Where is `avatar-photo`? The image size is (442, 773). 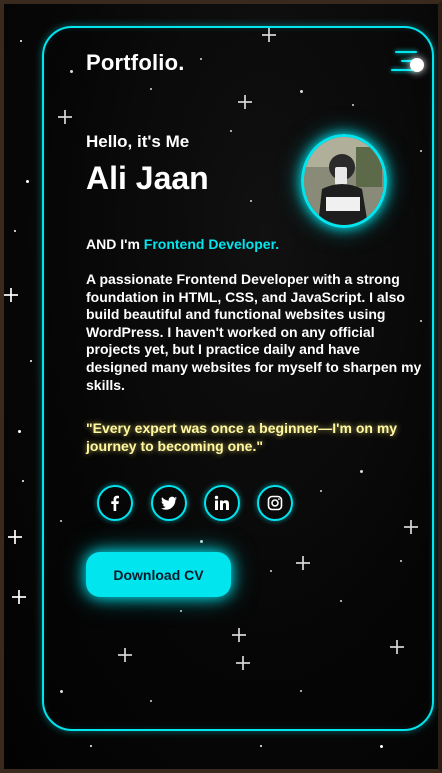 avatar-photo is located at coordinates (344, 181).